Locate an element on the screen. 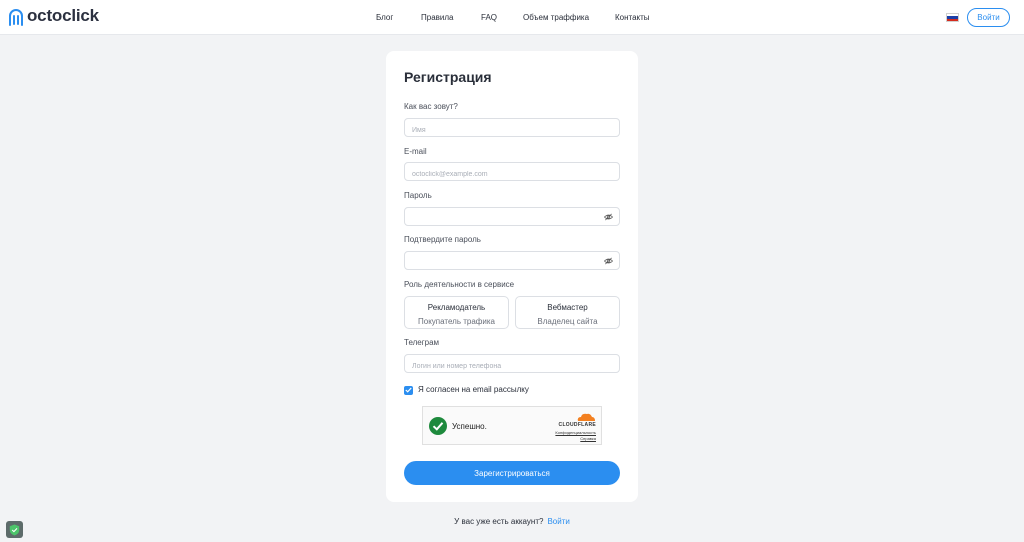  logo: octoclick is located at coordinates (53, 16).